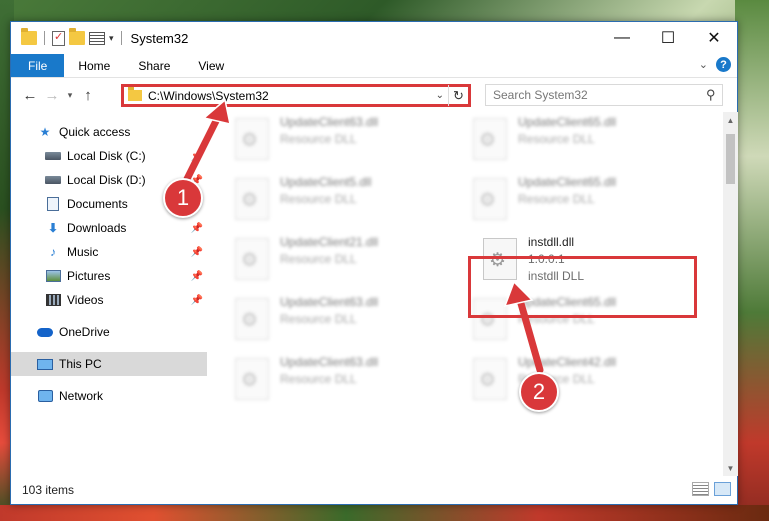 The height and width of the screenshot is (521, 769). What do you see at coordinates (202, 149) in the screenshot?
I see `arrow-1-shaft` at bounding box center [202, 149].